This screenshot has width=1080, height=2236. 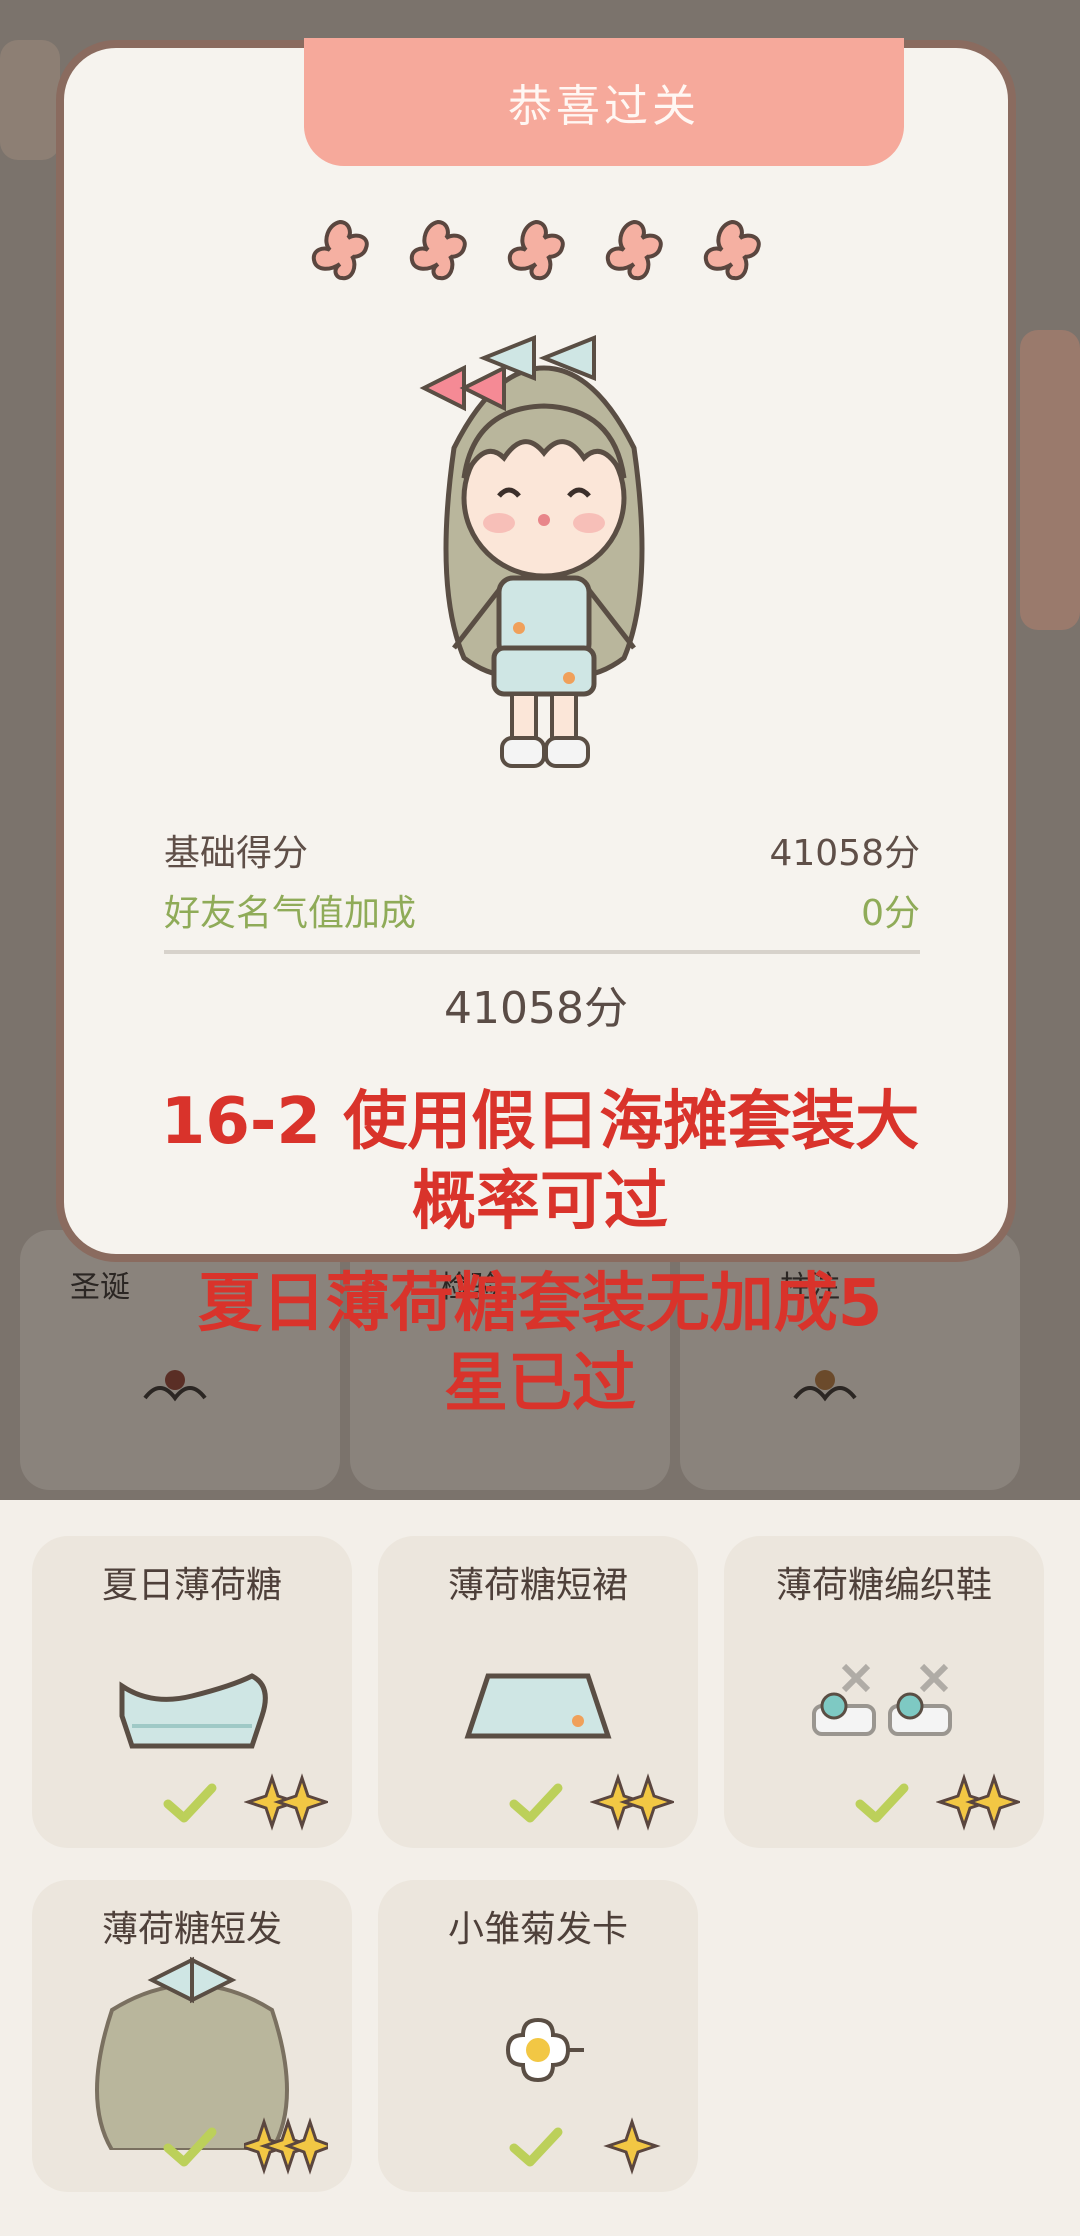 I want to click on mint-top-icon, so click(x=193, y=1711).